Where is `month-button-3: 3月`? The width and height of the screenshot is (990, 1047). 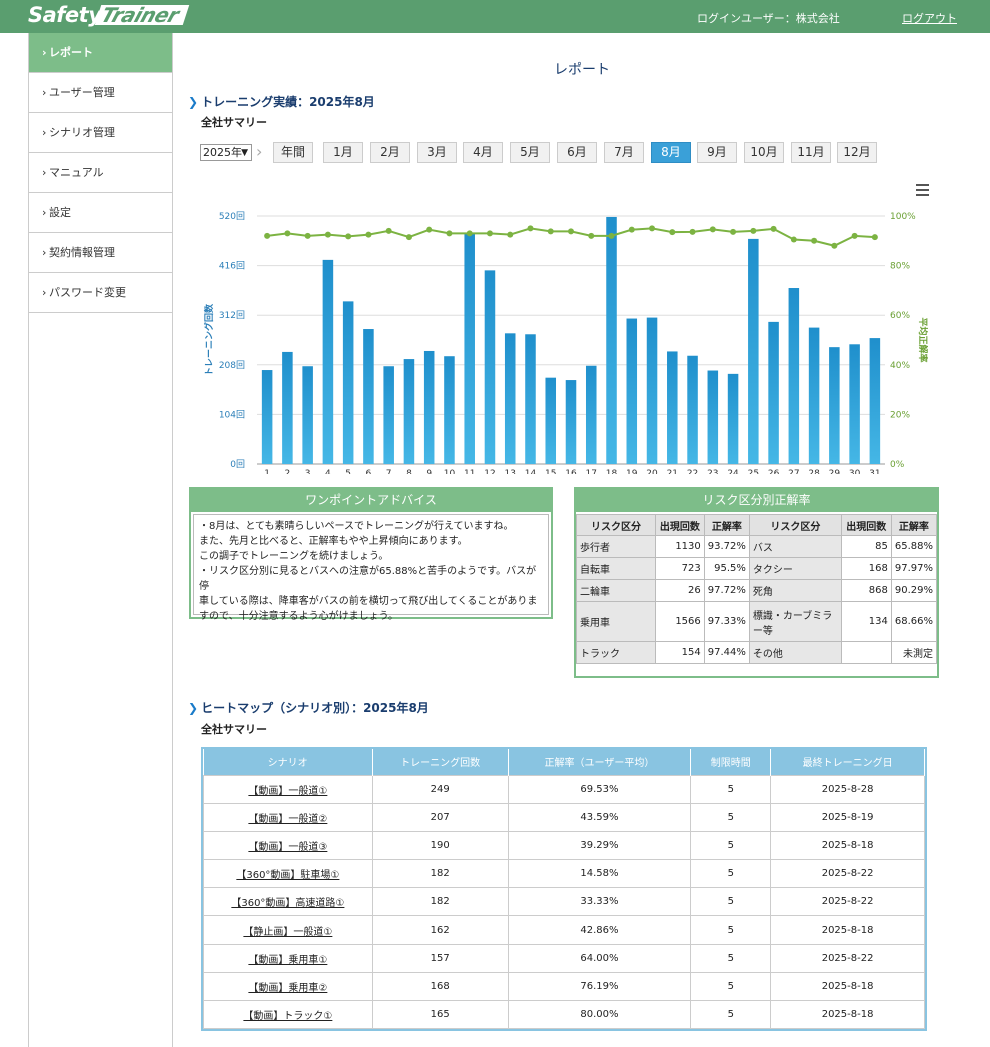
month-button-3: 3月 is located at coordinates (437, 152).